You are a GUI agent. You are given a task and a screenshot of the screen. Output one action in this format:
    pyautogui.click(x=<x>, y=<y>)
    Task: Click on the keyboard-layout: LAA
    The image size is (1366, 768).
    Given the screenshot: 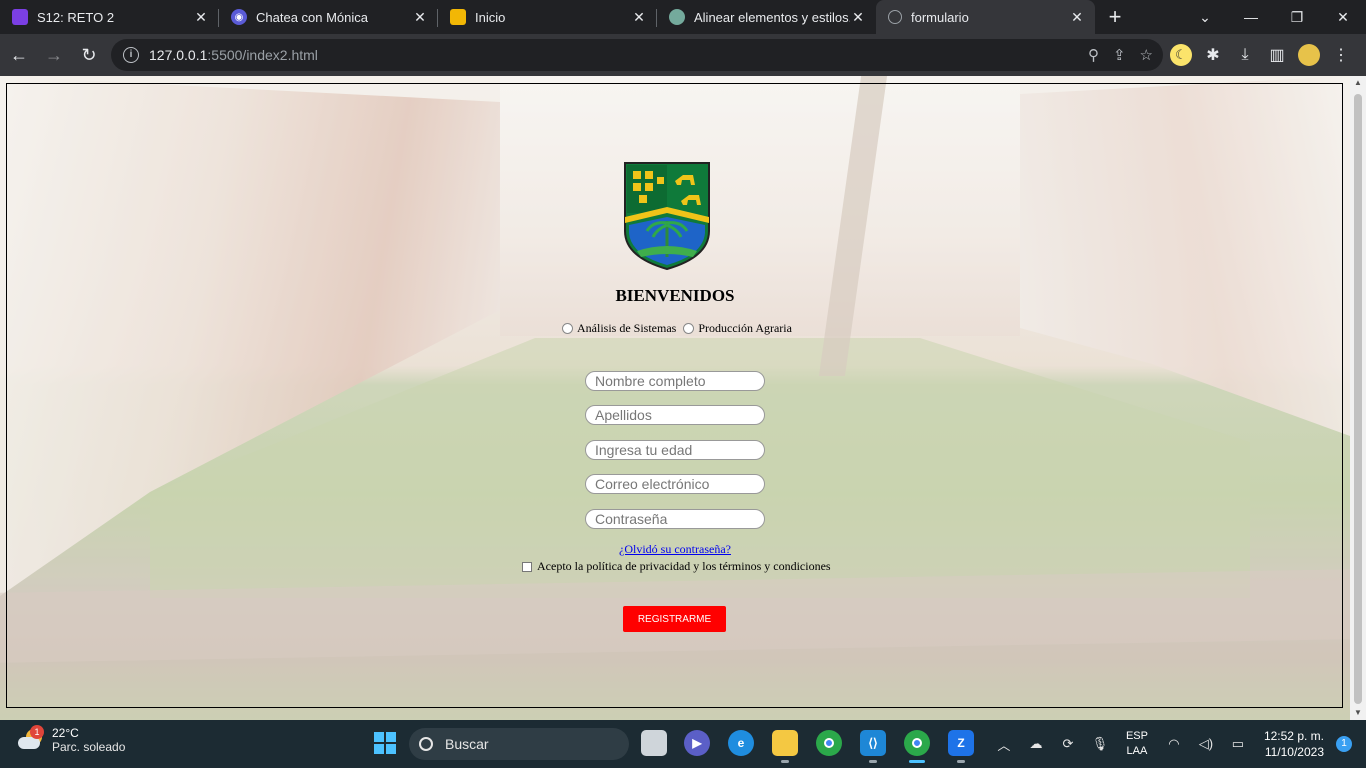 What is the action you would take?
    pyautogui.click(x=1137, y=751)
    